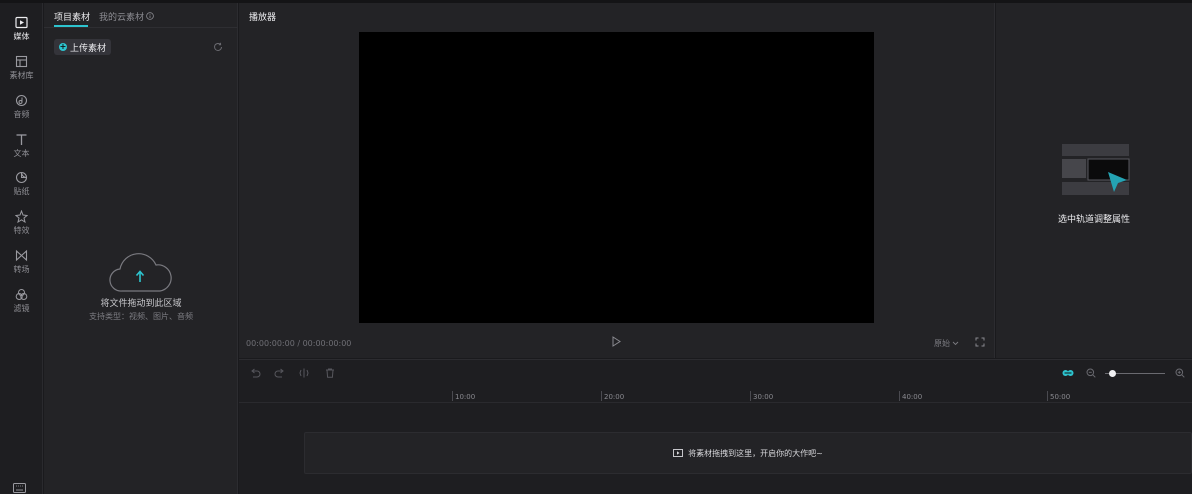 Image resolution: width=1192 pixels, height=494 pixels. What do you see at coordinates (21, 255) in the screenshot?
I see `transition-icon` at bounding box center [21, 255].